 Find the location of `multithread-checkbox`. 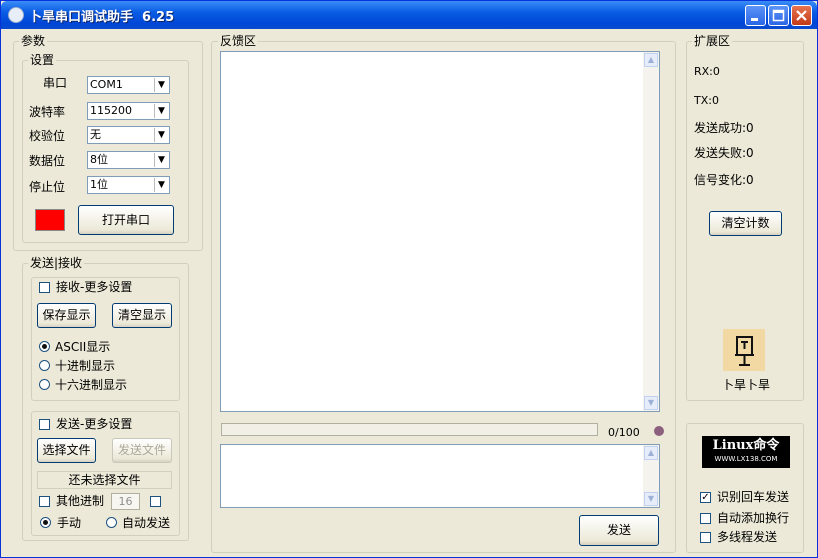

multithread-checkbox is located at coordinates (705, 537).